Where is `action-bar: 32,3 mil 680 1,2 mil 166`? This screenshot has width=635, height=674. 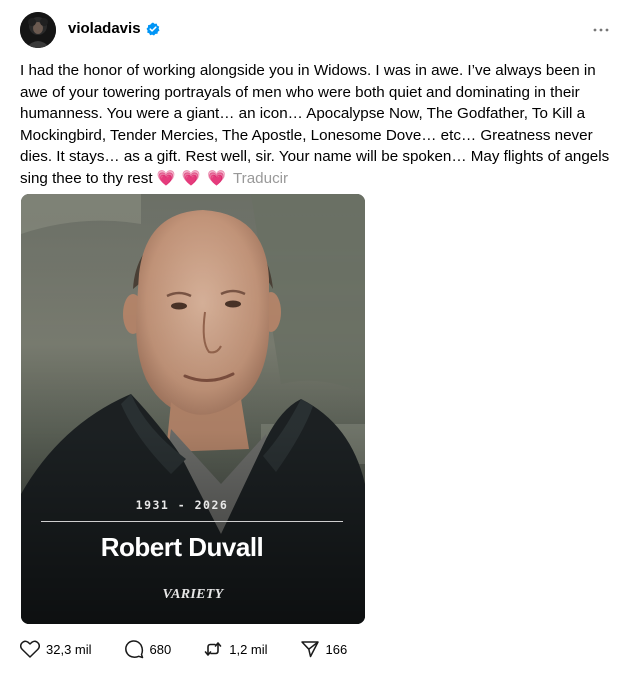
action-bar: 32,3 mil 680 1,2 mil 166 is located at coordinates (199, 649).